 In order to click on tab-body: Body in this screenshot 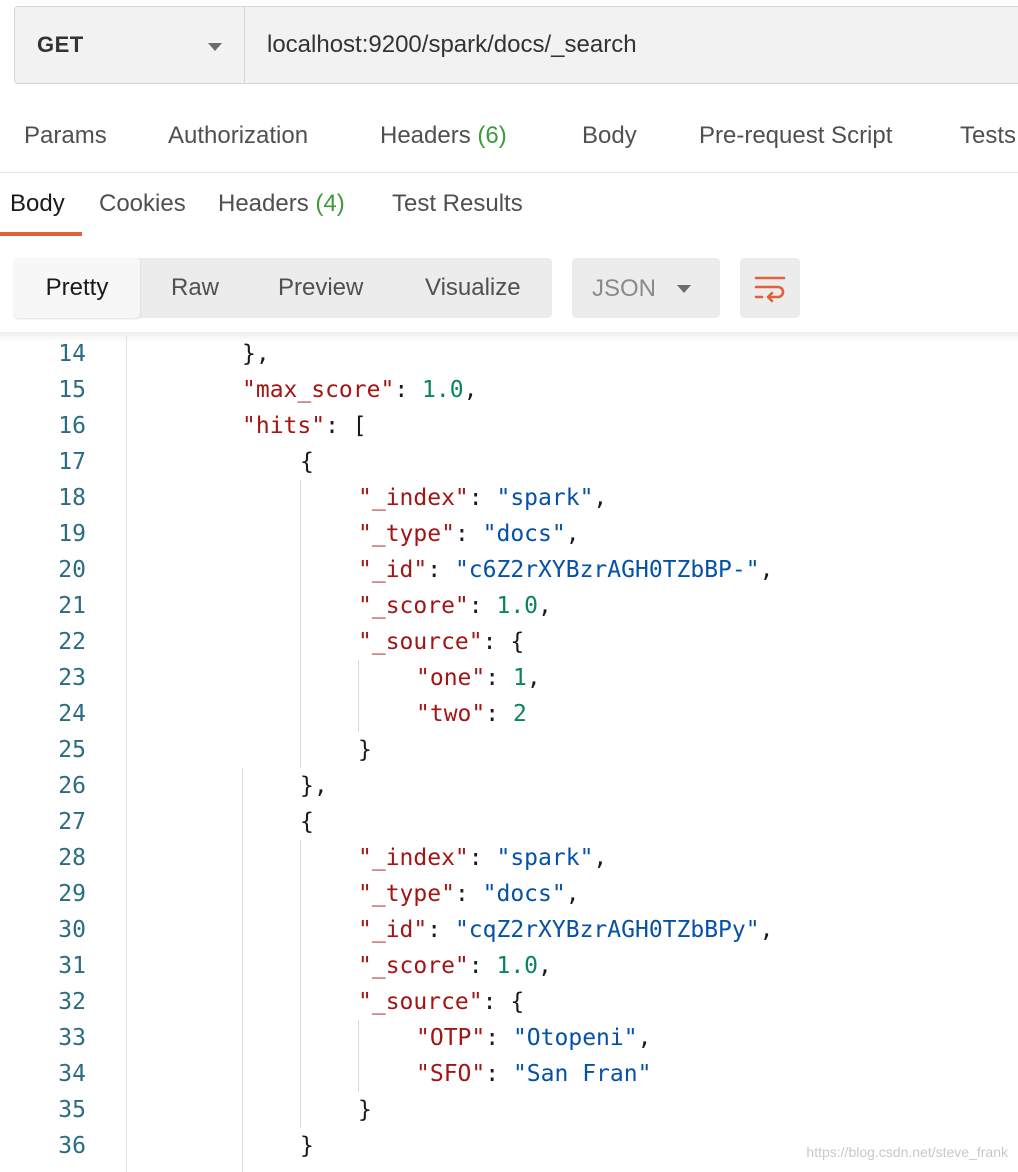, I will do `click(609, 136)`.